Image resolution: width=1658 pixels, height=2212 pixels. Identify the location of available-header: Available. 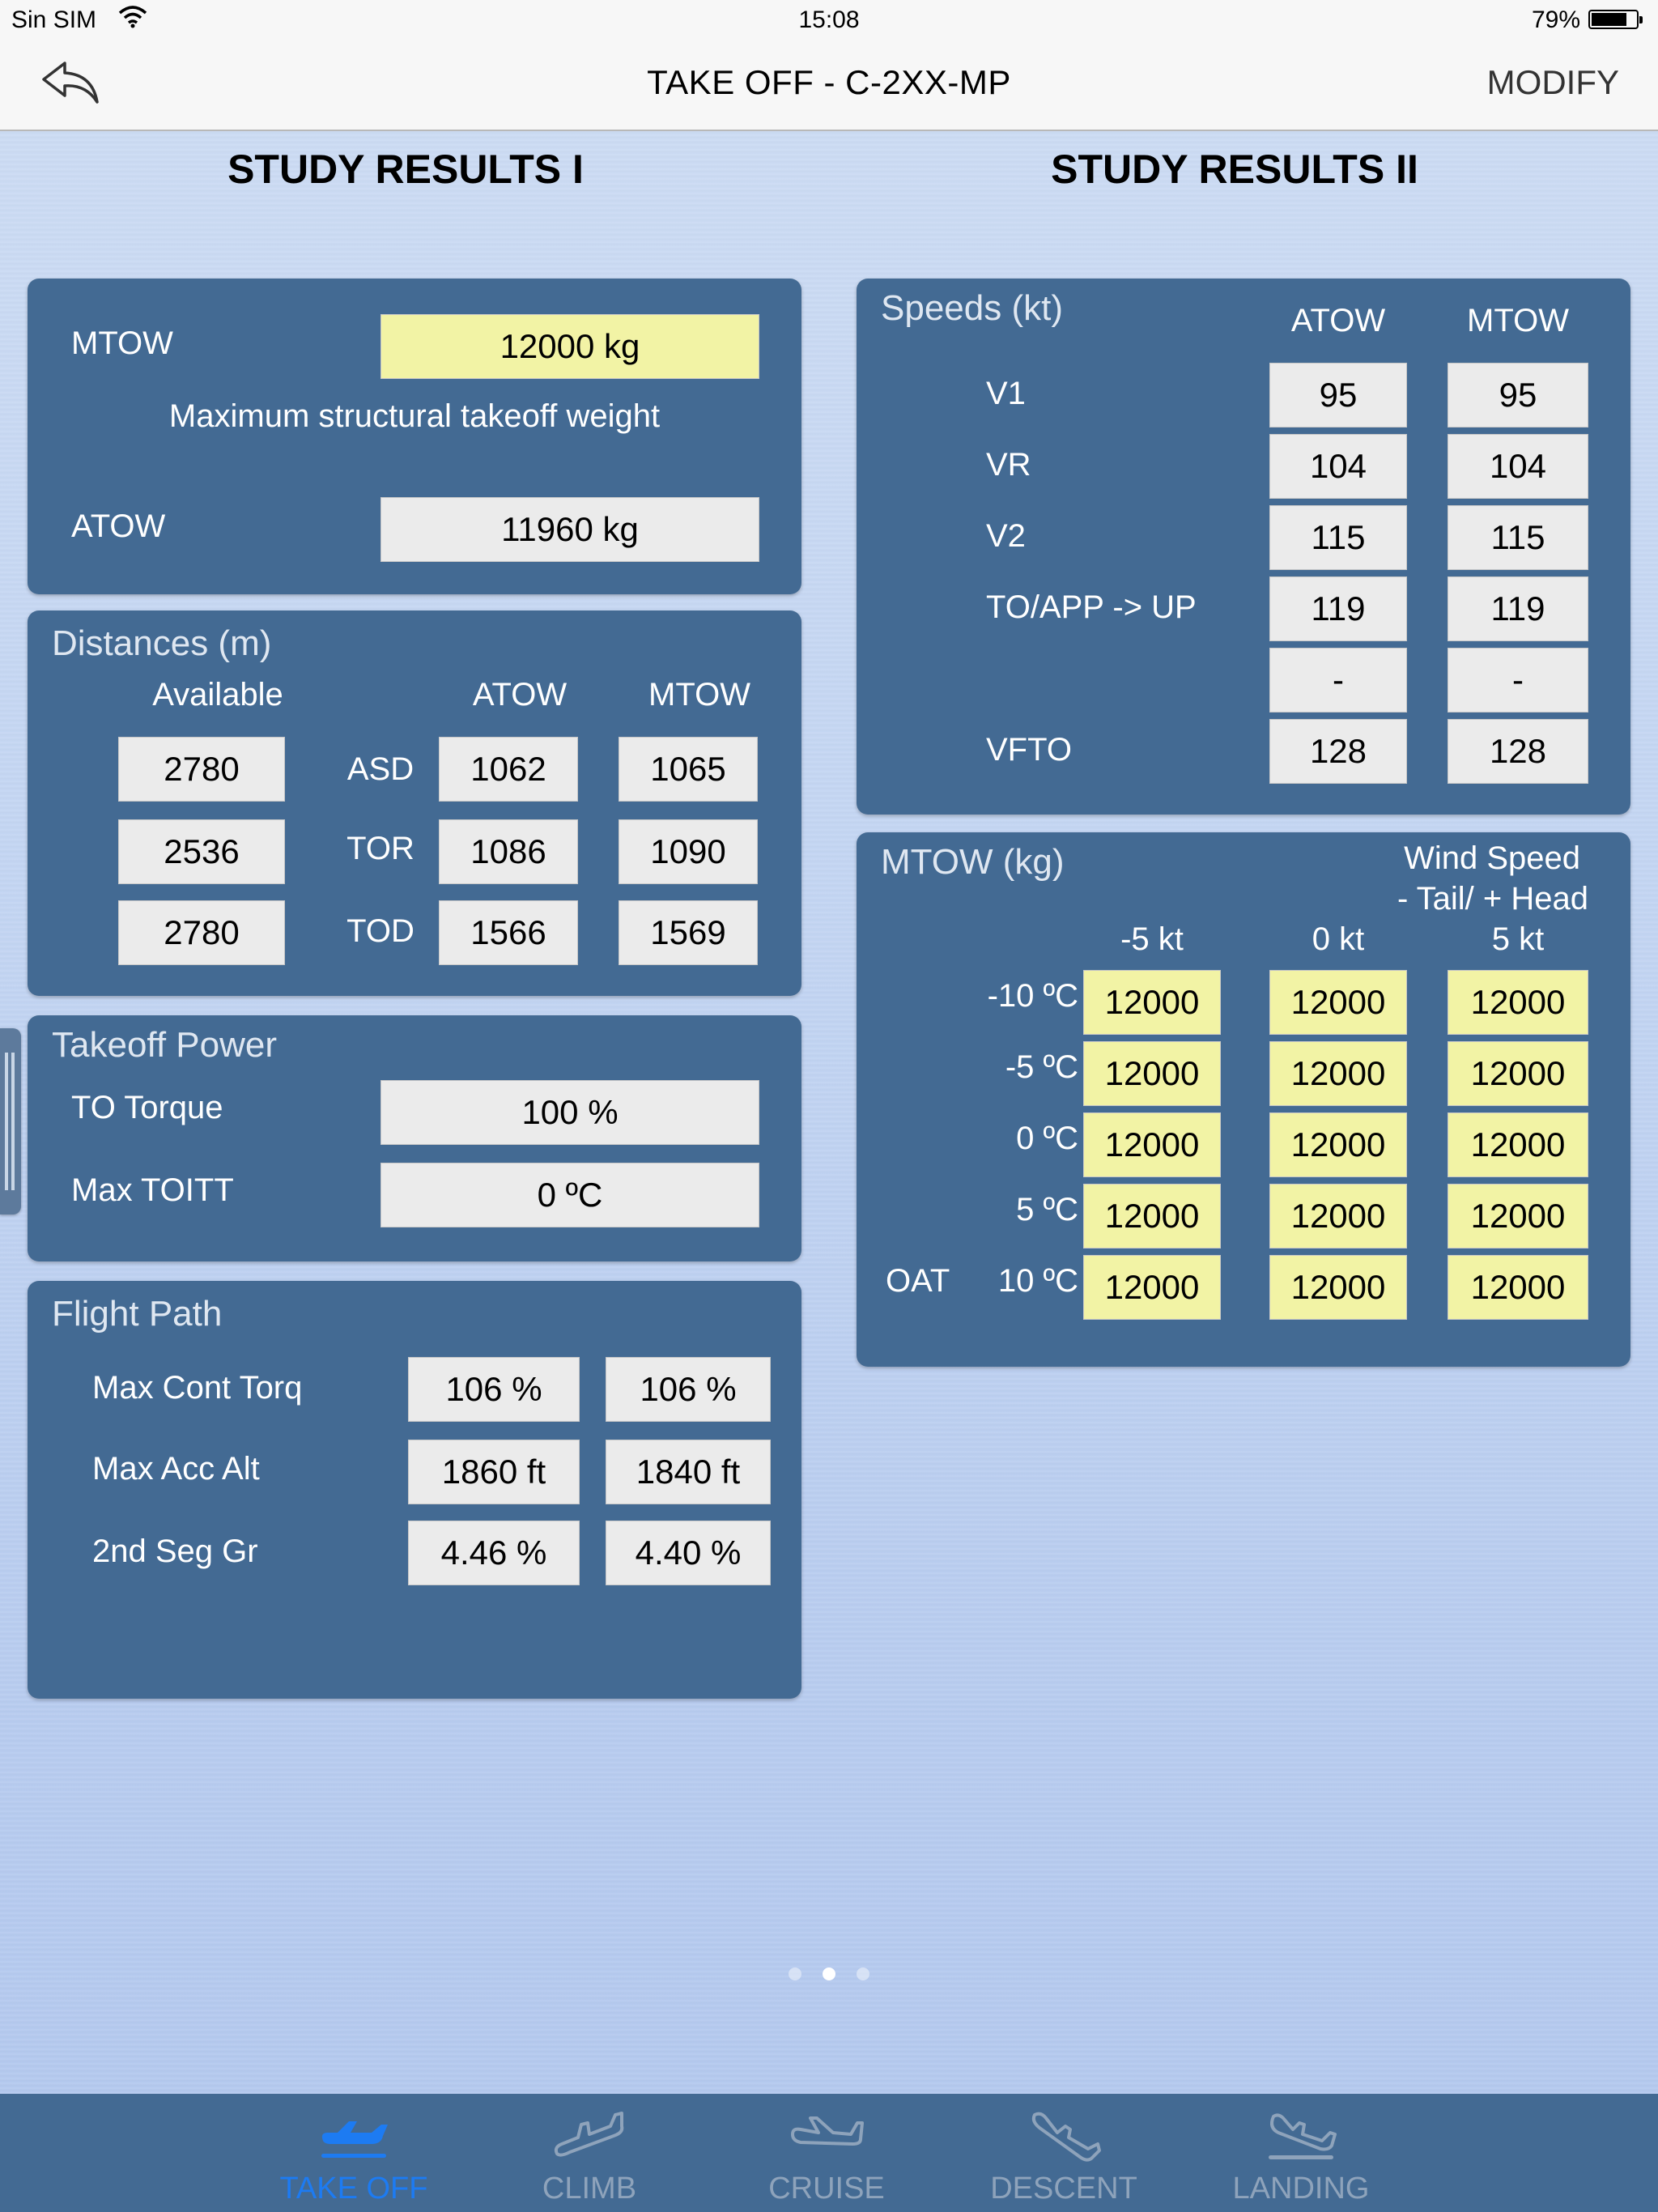
(217, 695).